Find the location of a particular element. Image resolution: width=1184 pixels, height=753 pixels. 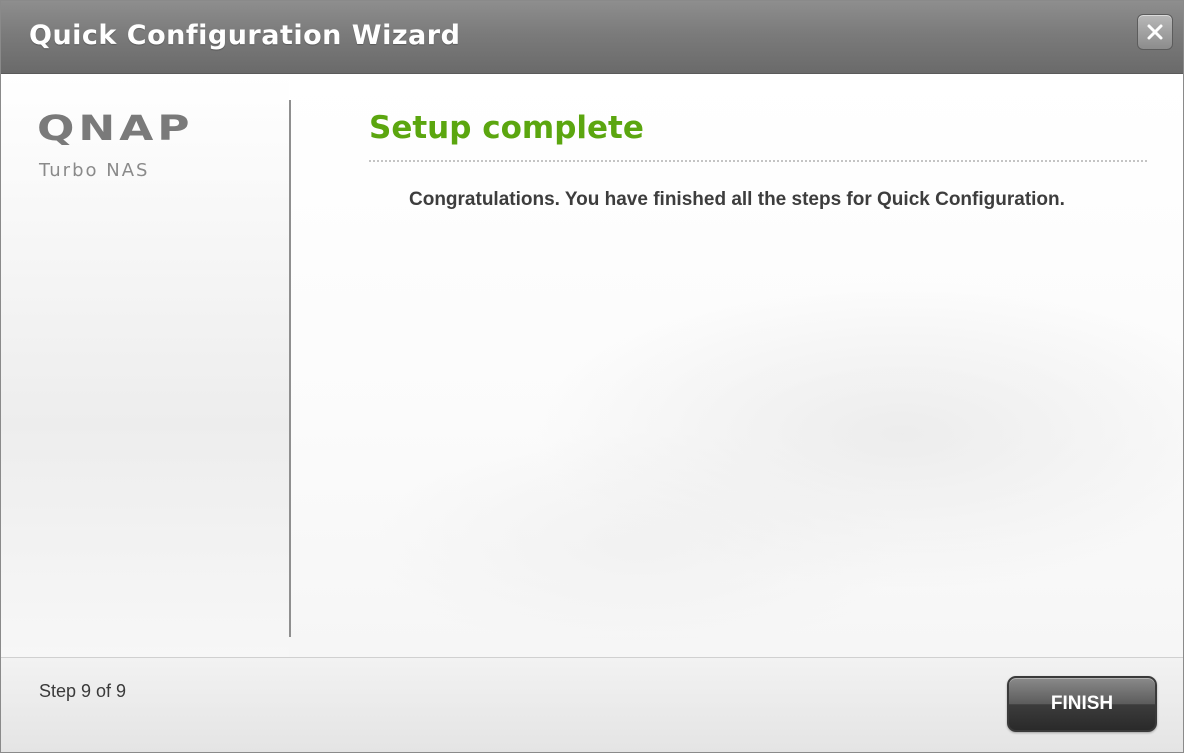

heading-divider is located at coordinates (758, 161).